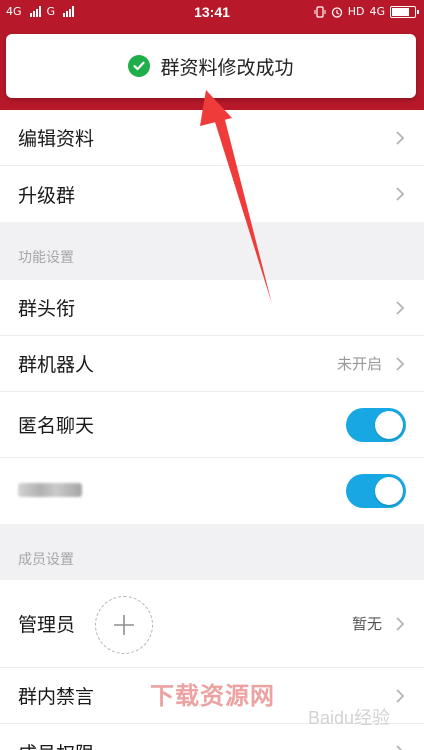  Describe the element at coordinates (206, 744) in the screenshot. I see `row-label: 成员权限` at that location.